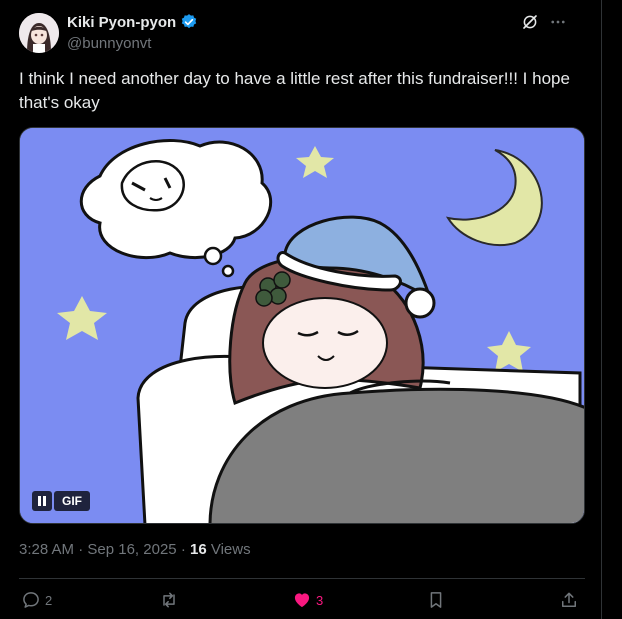  What do you see at coordinates (230, 549) in the screenshot?
I see `views-label: Views` at bounding box center [230, 549].